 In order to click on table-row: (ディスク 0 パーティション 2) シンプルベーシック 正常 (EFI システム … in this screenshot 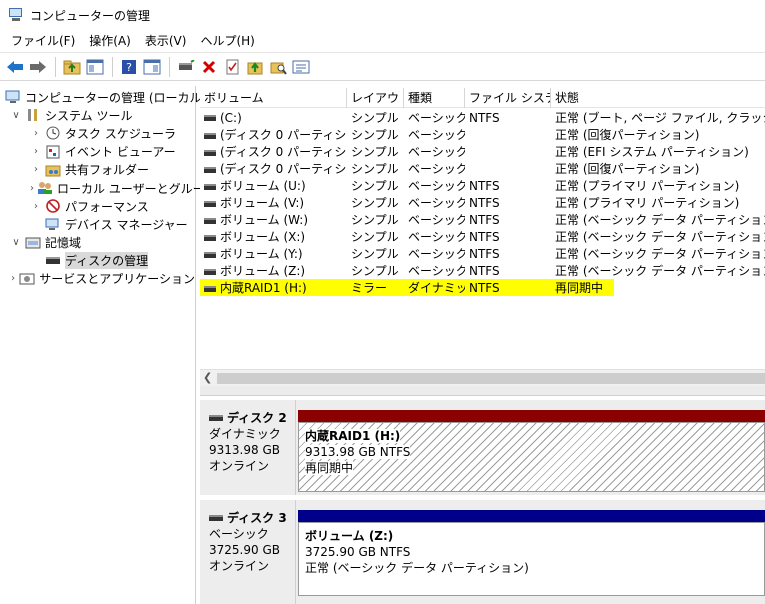, I will do `click(482, 151)`.